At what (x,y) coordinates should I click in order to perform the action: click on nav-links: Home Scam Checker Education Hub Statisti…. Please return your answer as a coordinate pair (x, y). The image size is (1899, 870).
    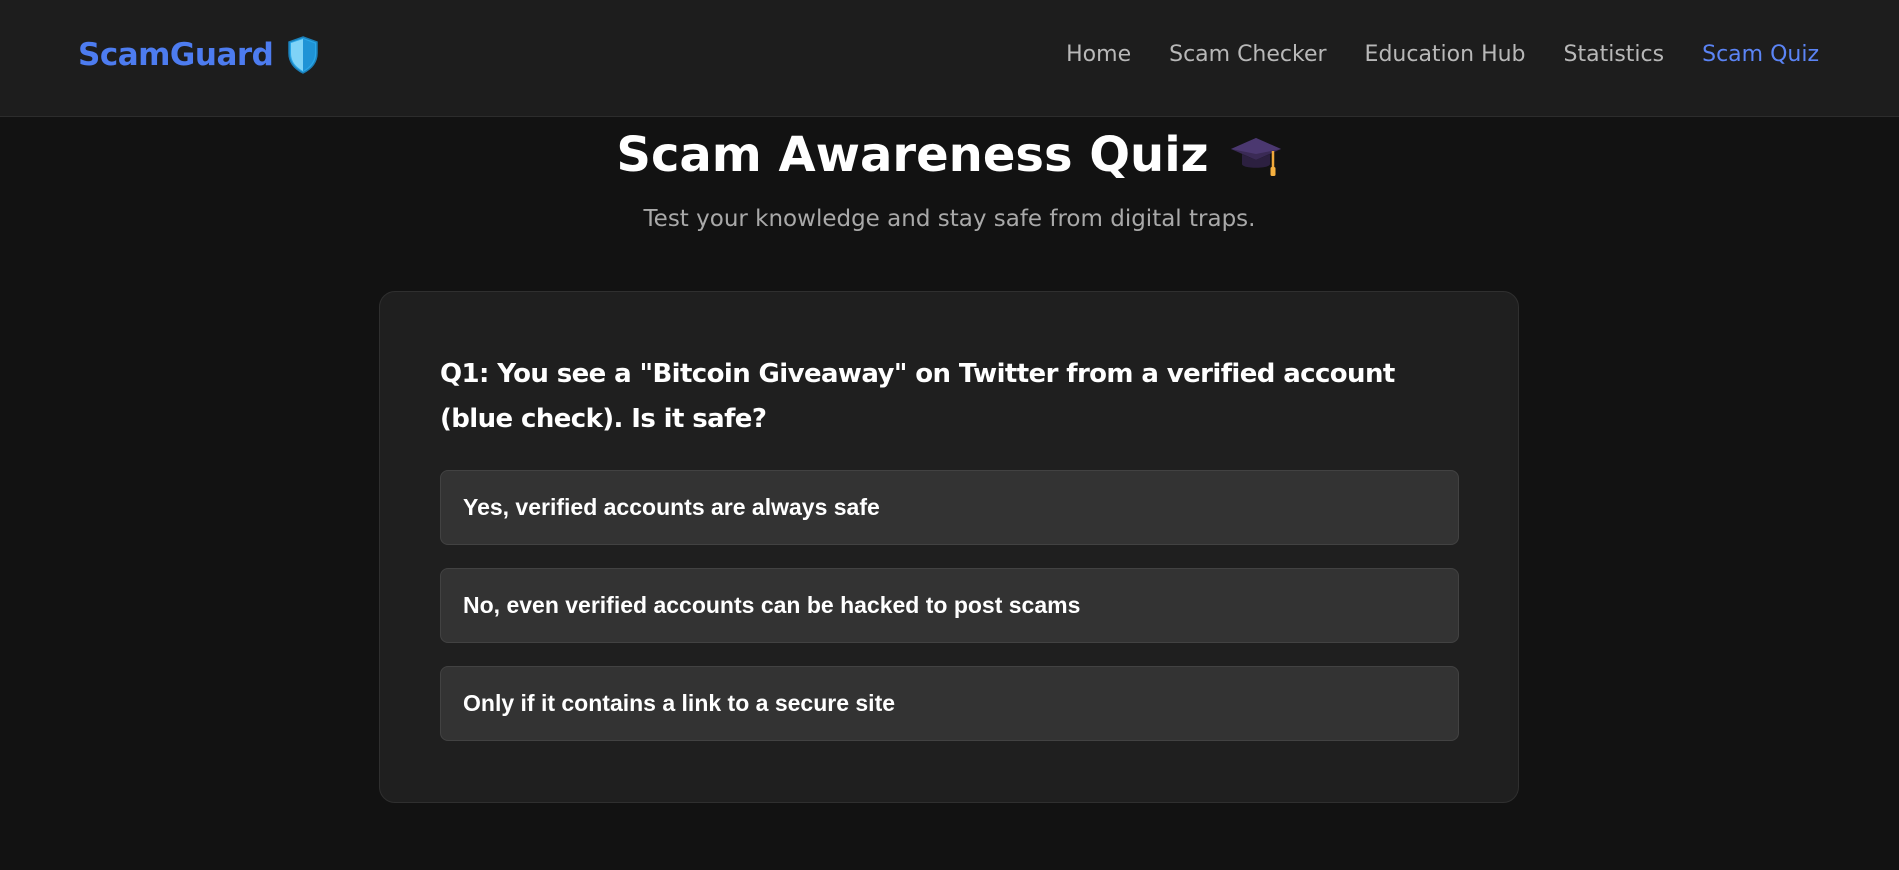
    Looking at the image, I should click on (1442, 54).